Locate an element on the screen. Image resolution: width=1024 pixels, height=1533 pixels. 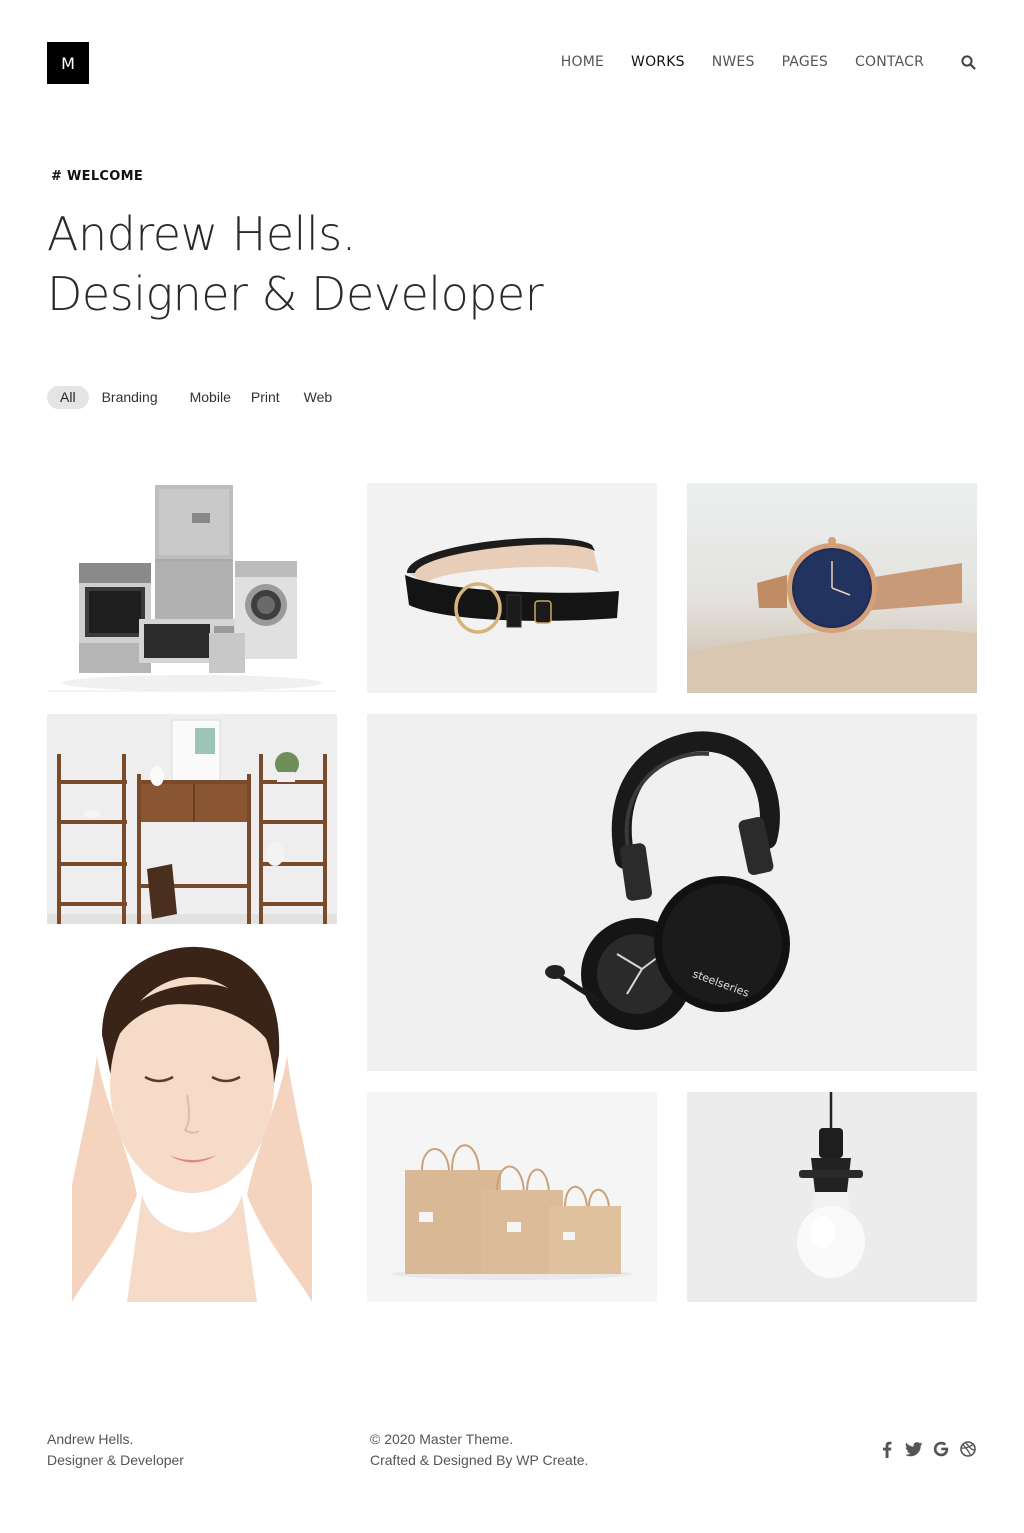
portfolio-item-belt is located at coordinates (512, 588).